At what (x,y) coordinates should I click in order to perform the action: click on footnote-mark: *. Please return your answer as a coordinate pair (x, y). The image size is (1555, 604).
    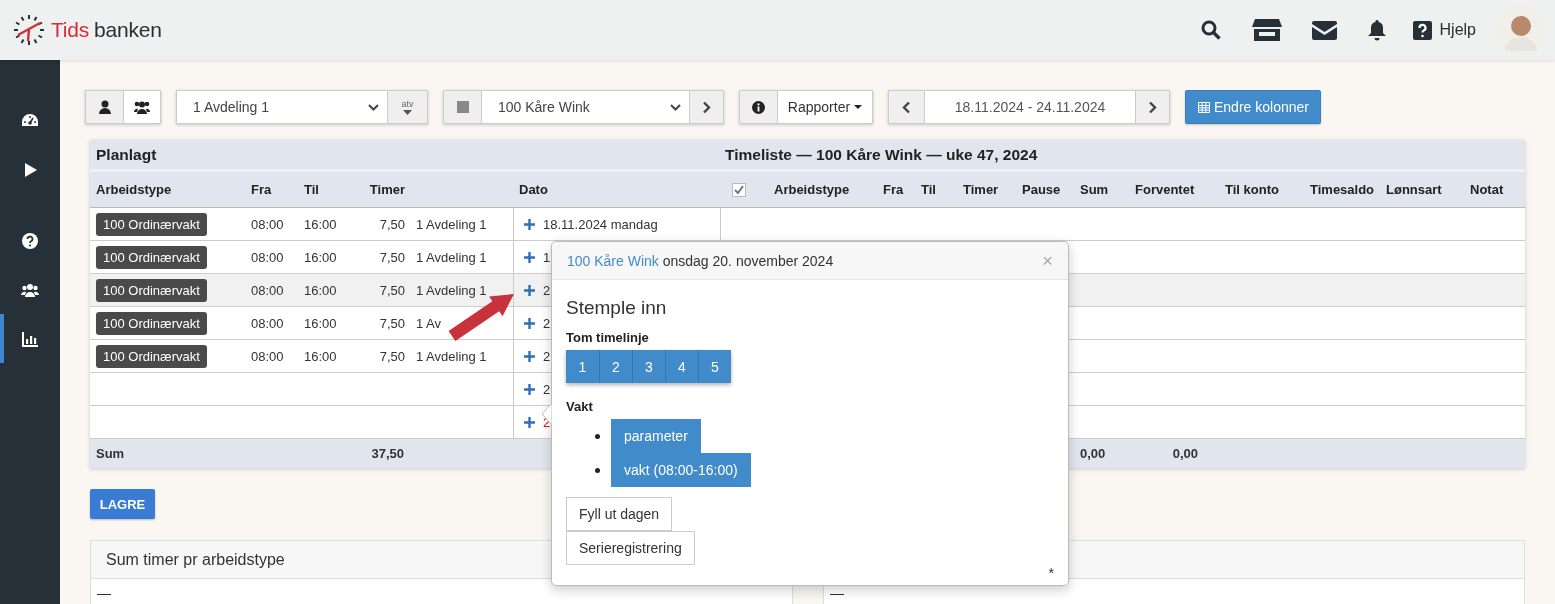
    Looking at the image, I should click on (1051, 573).